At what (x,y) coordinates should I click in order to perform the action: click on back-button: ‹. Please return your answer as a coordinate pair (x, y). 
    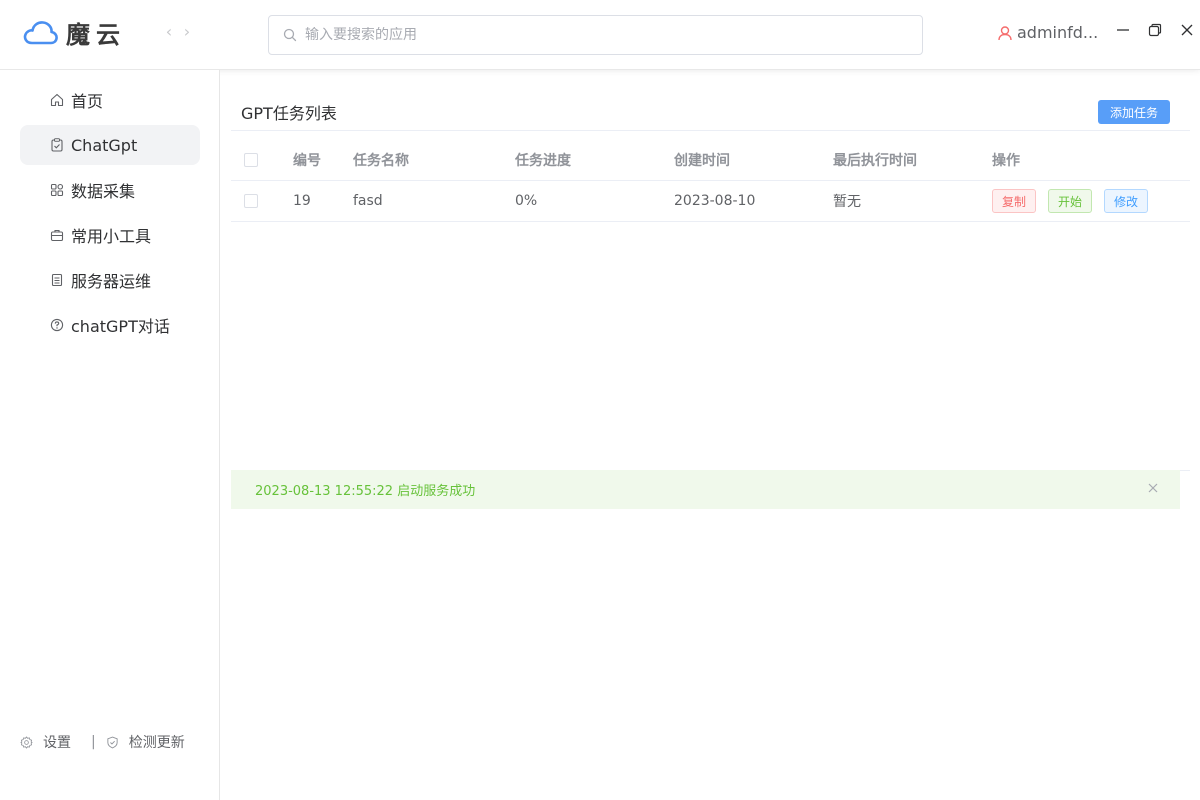
    Looking at the image, I should click on (169, 31).